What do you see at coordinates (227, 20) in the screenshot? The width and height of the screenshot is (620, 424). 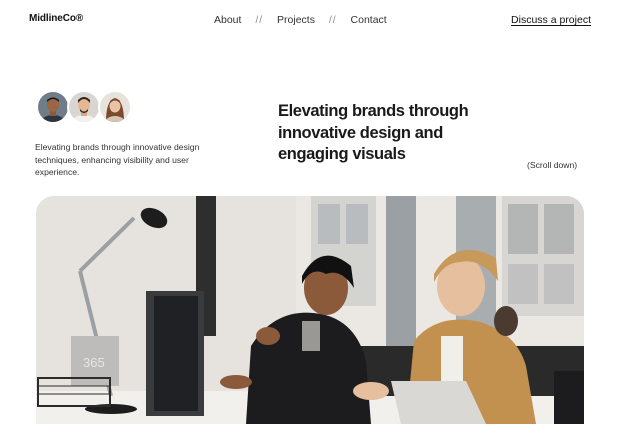 I see `nav-link-about: About` at bounding box center [227, 20].